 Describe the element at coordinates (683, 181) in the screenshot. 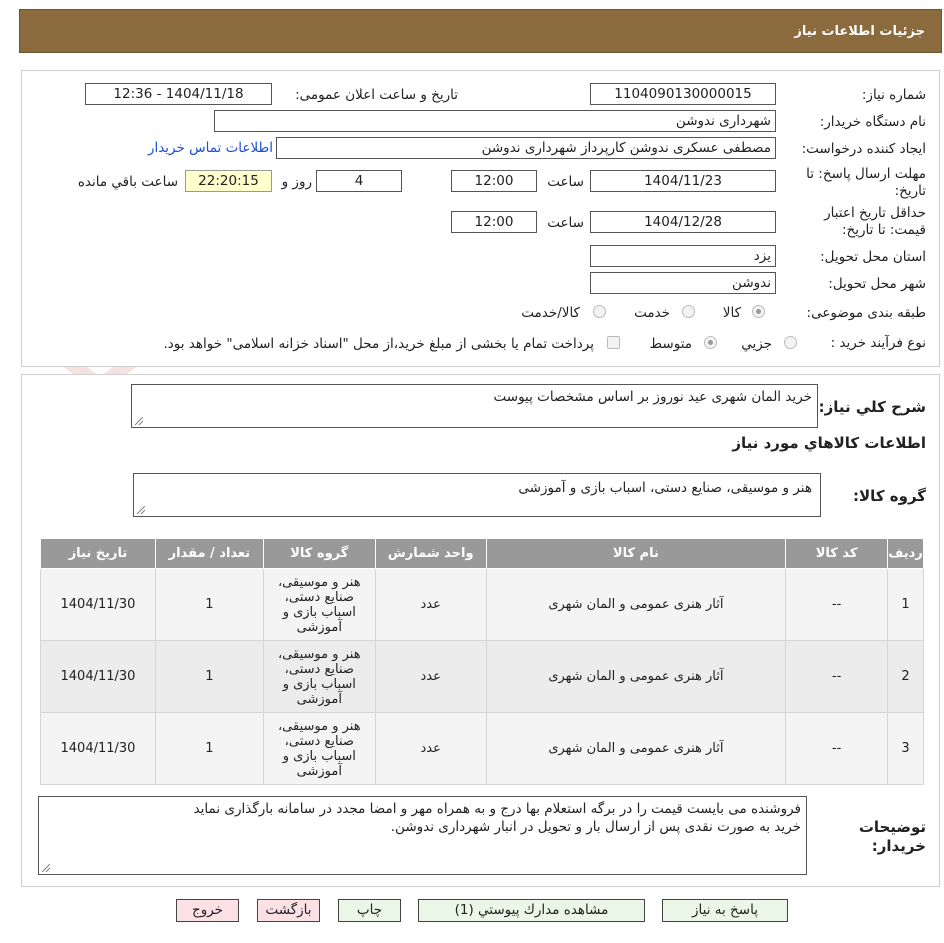

I see `deadline-date-field: 1404/11/23` at that location.